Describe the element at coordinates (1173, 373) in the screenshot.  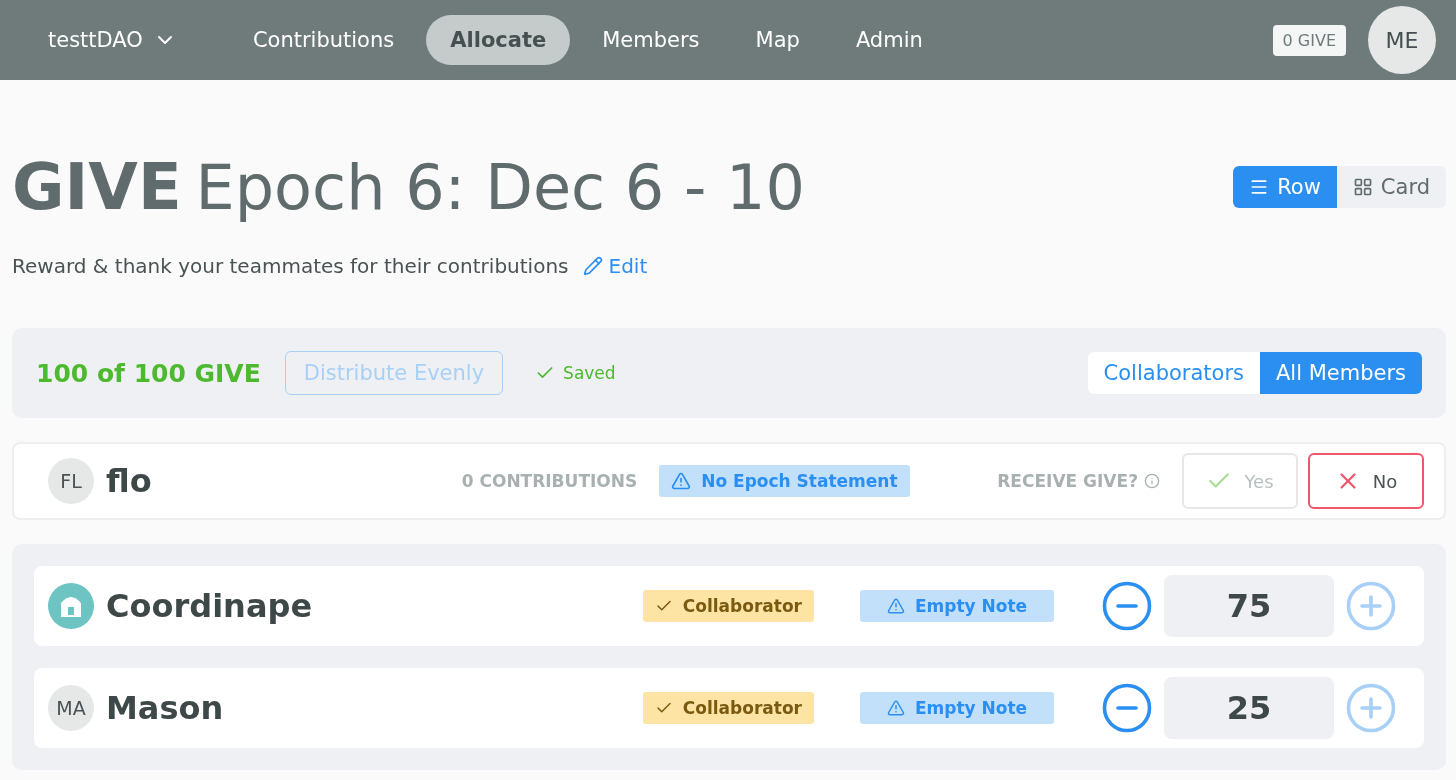
I see `filter-tab: Collaborators` at that location.